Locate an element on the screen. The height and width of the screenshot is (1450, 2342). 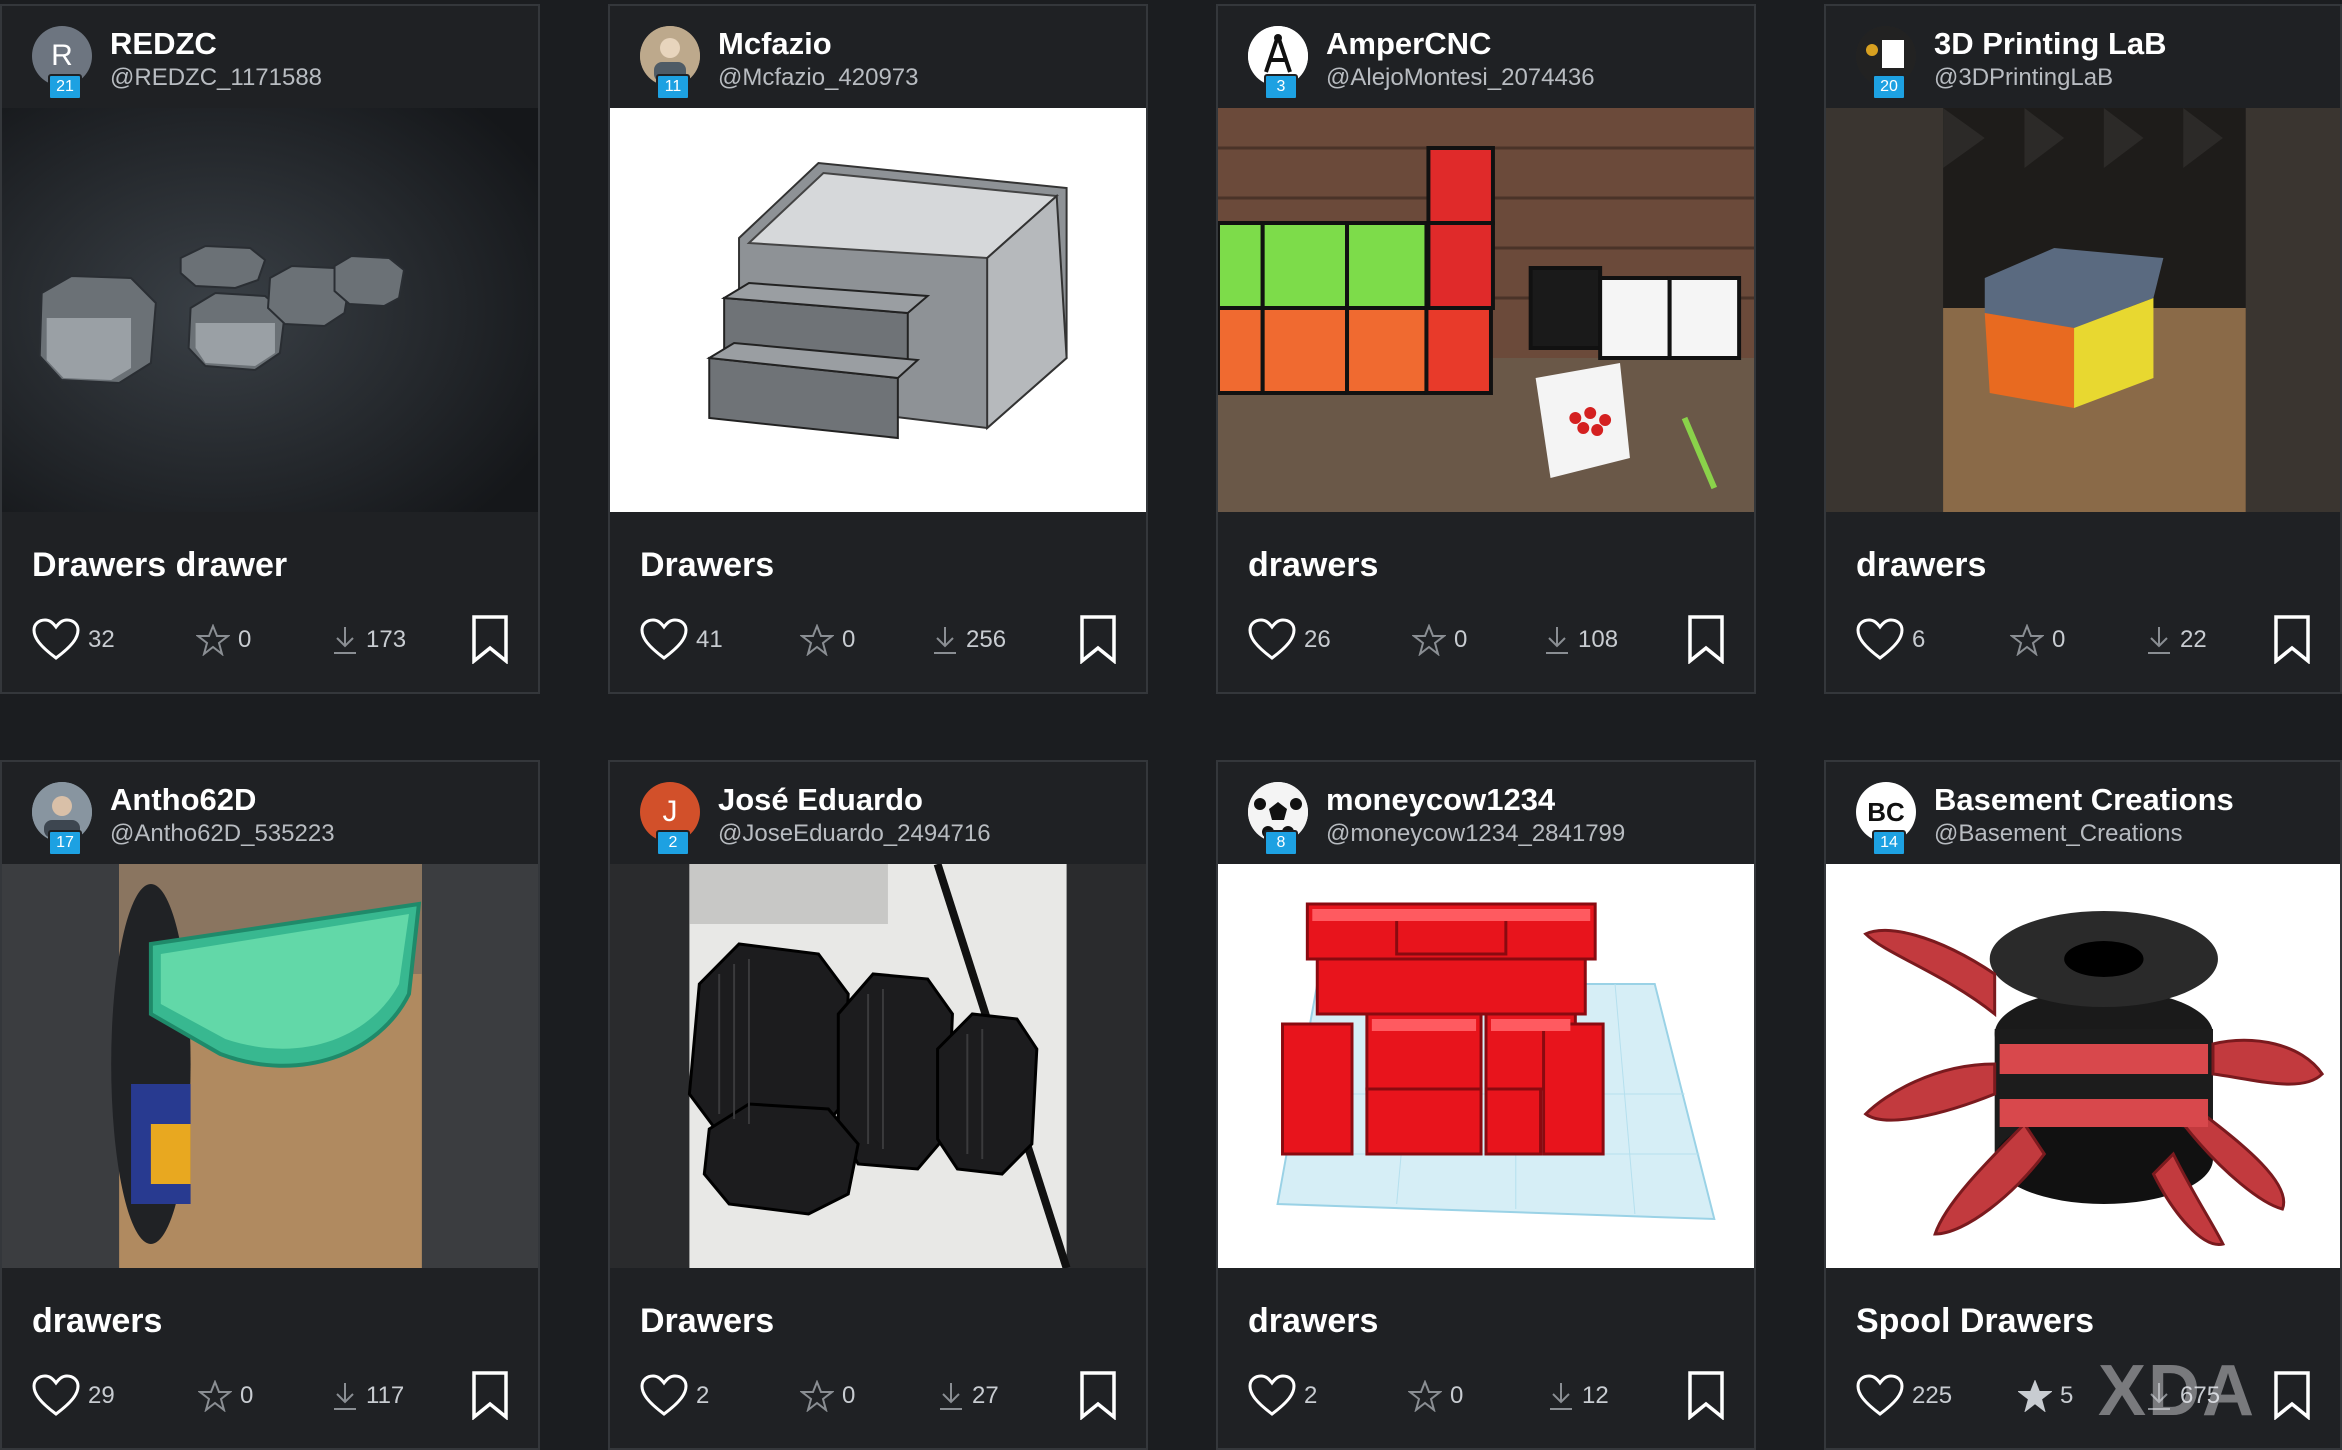
download-button: 12 is located at coordinates (1578, 1396).